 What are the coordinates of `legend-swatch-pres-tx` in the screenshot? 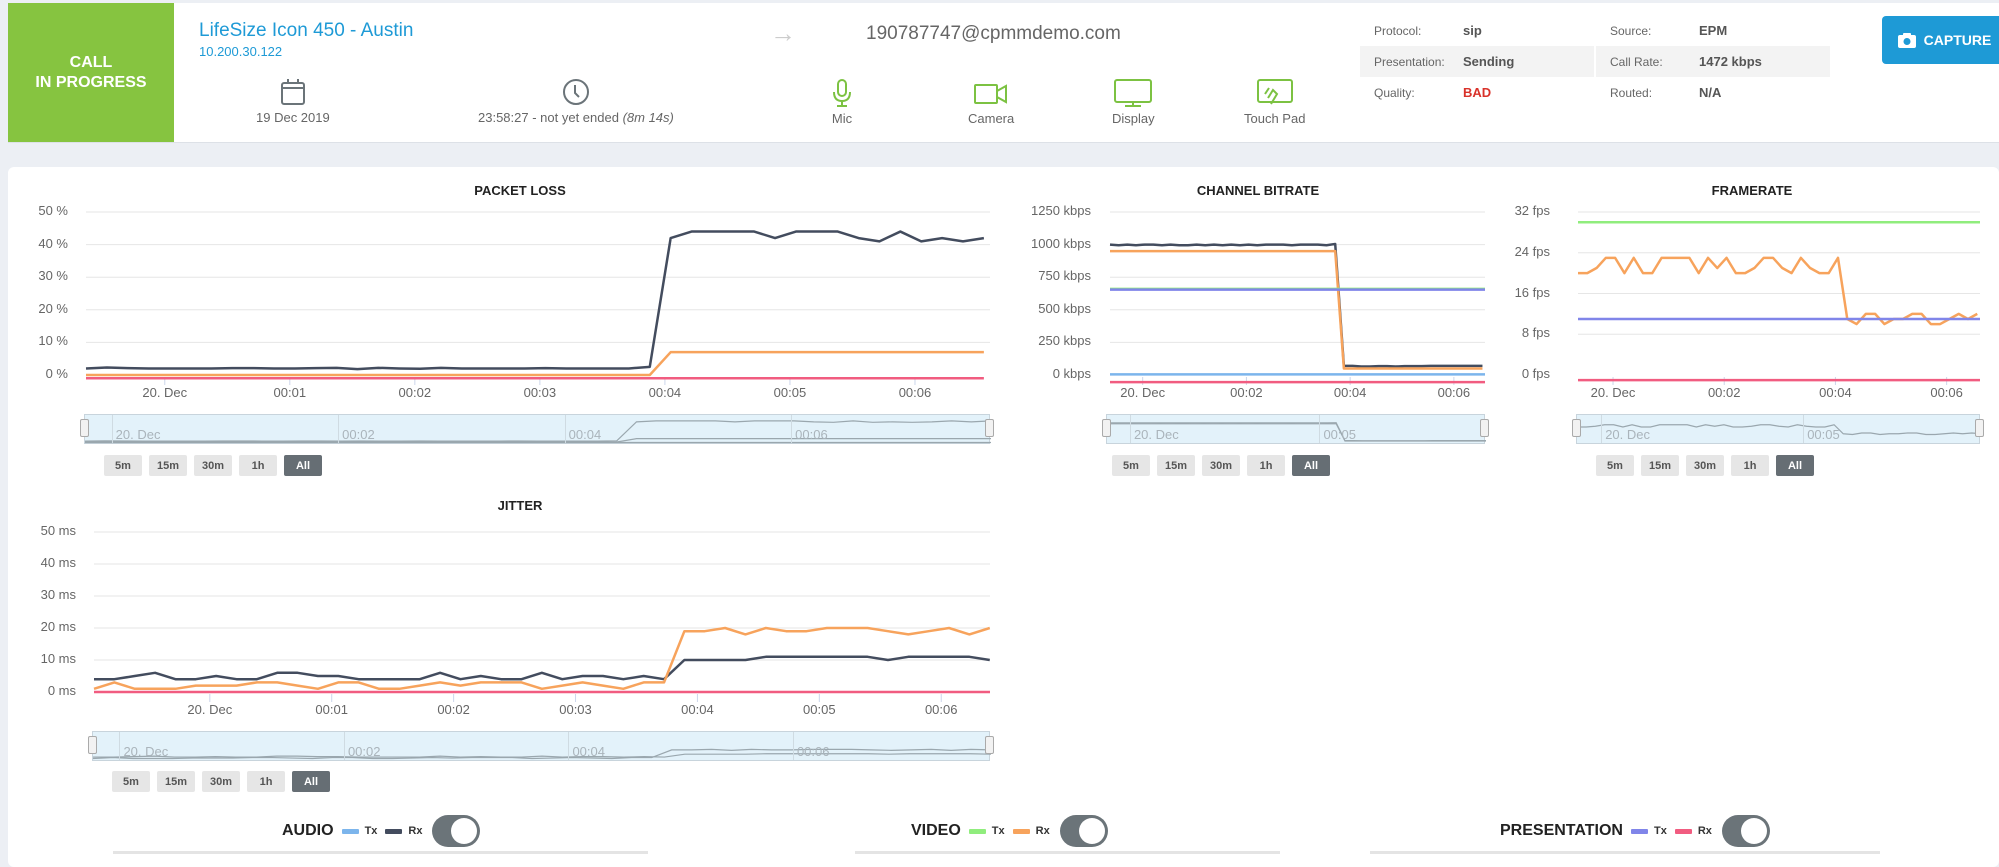 It's located at (1639, 831).